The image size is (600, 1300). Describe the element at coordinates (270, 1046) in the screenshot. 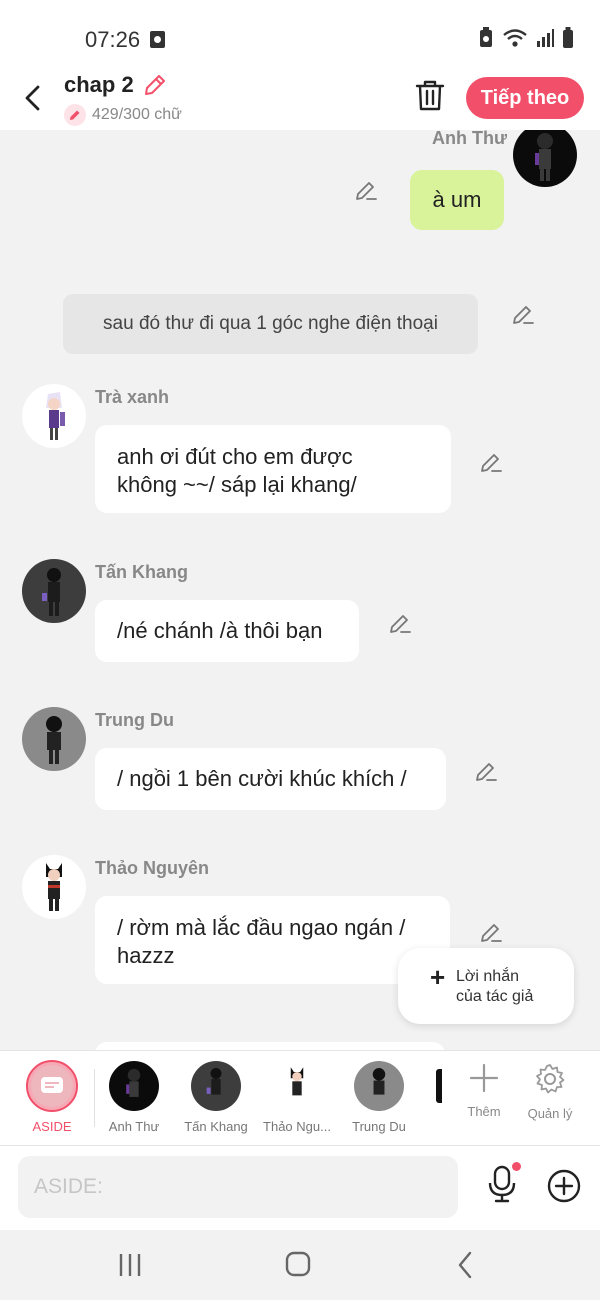

I see `message-bubble-partial` at that location.